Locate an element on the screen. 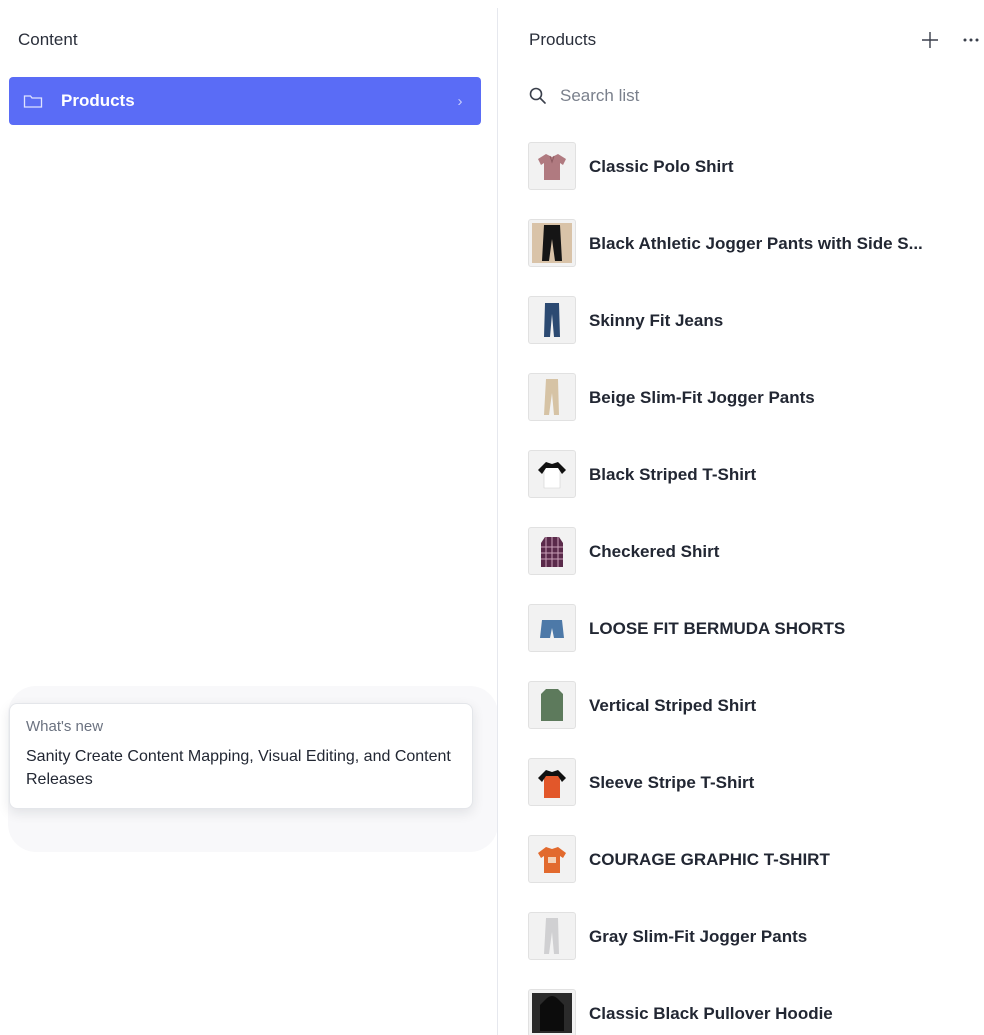 The width and height of the screenshot is (984, 1035). product-name: Classic Polo Shirt is located at coordinates (661, 166).